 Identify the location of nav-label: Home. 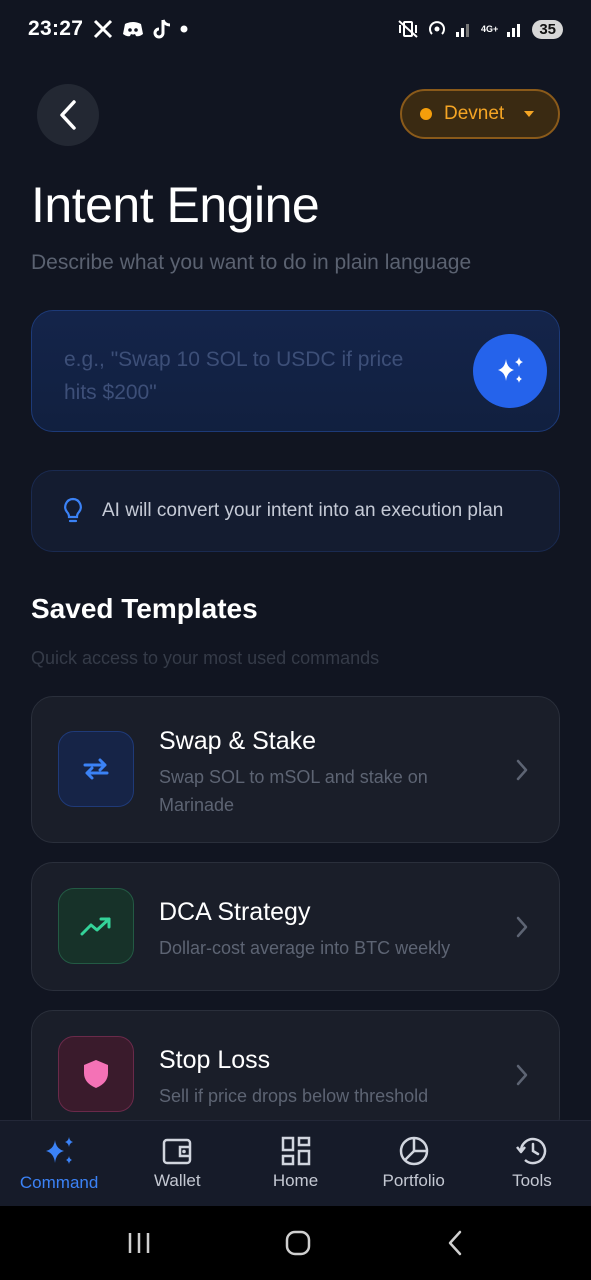
(295, 1180).